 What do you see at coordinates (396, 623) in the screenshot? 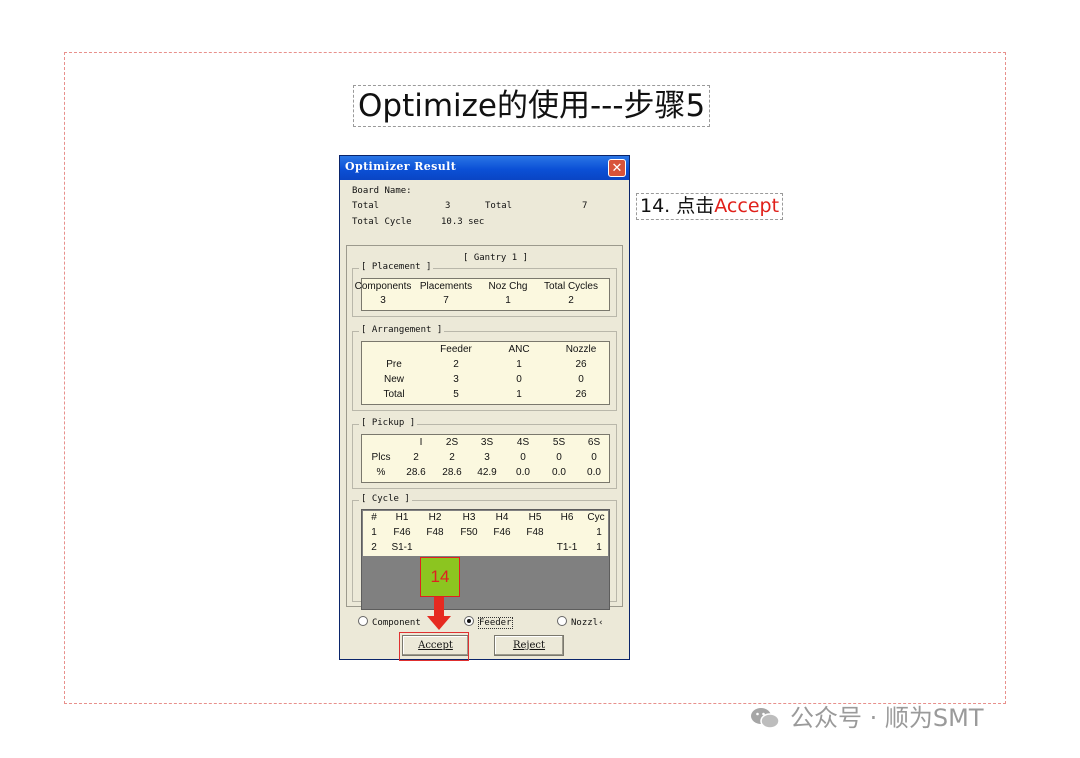
I see `radio-label: Component` at bounding box center [396, 623].